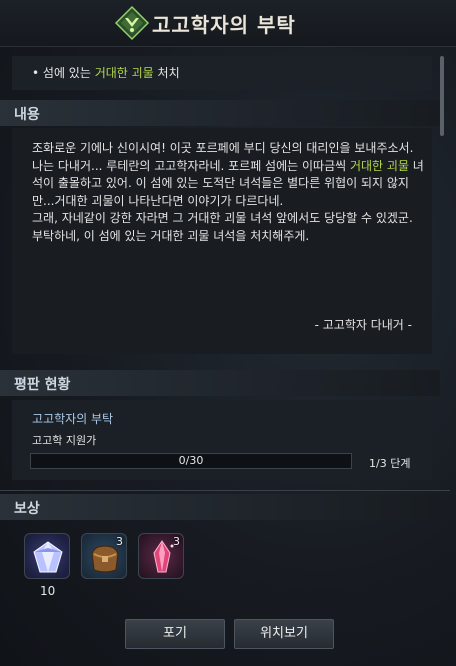  Describe the element at coordinates (27, 115) in the screenshot. I see `content-header-label: 내용` at that location.